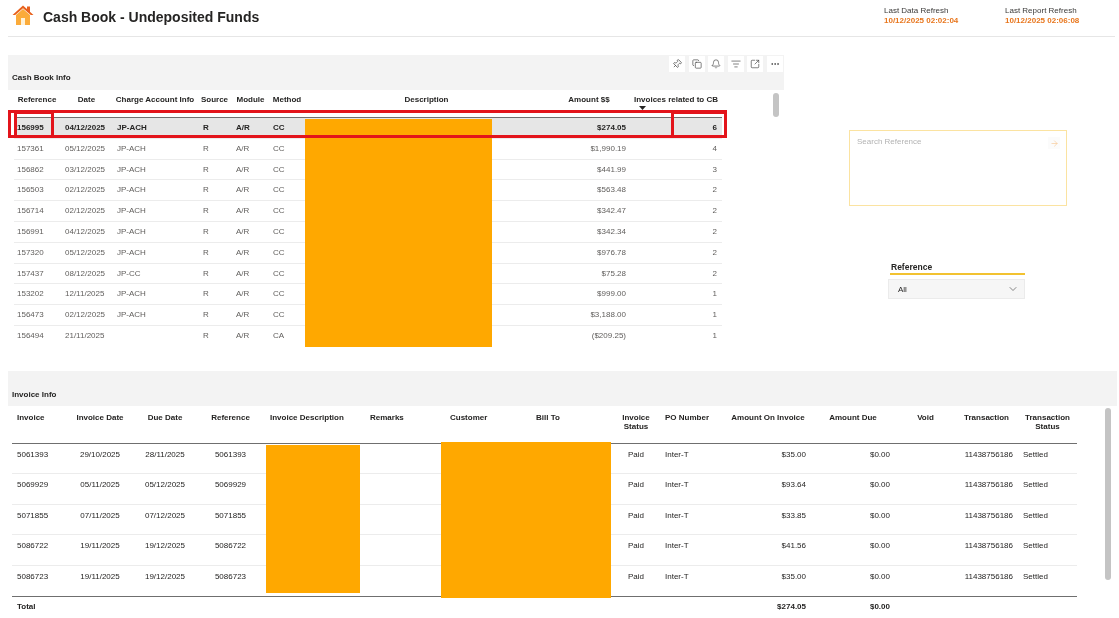  What do you see at coordinates (676, 100) in the screenshot?
I see `column-header: Invoices related to CB` at bounding box center [676, 100].